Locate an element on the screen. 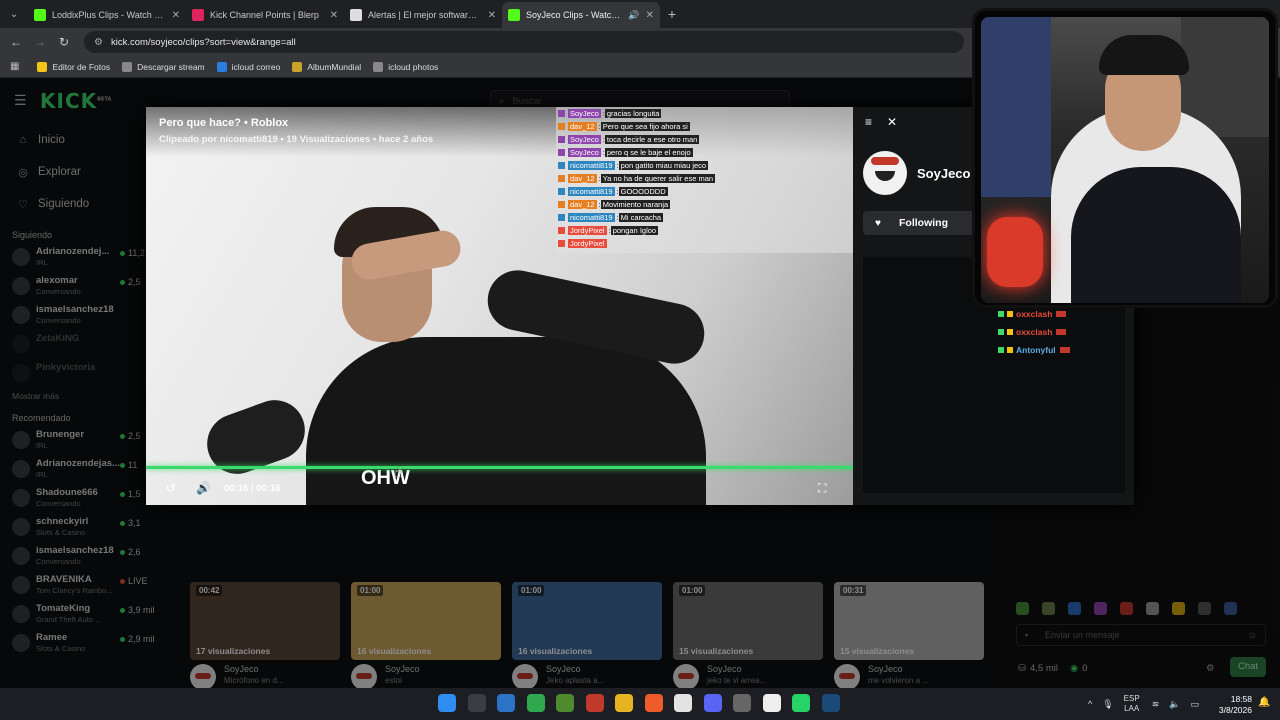 The image size is (1280, 720). channel-name: SoyJeco is located at coordinates (943, 173).